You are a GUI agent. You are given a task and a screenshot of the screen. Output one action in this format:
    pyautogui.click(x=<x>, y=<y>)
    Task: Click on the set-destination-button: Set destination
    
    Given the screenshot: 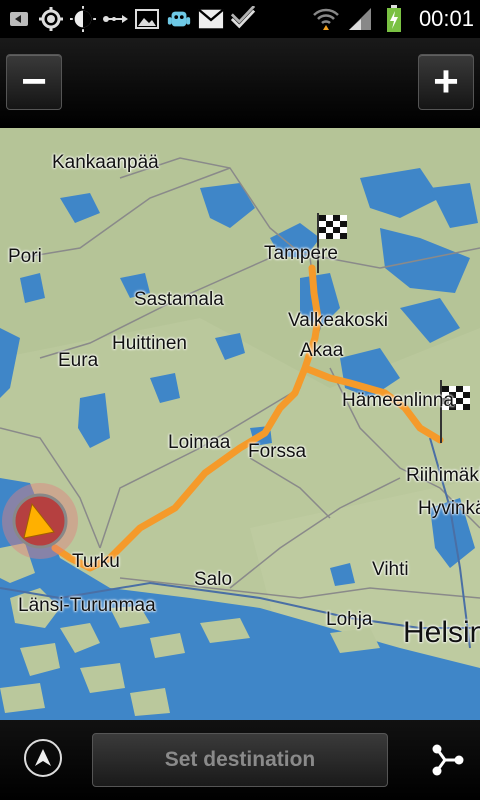 What is the action you would take?
    pyautogui.click(x=240, y=760)
    